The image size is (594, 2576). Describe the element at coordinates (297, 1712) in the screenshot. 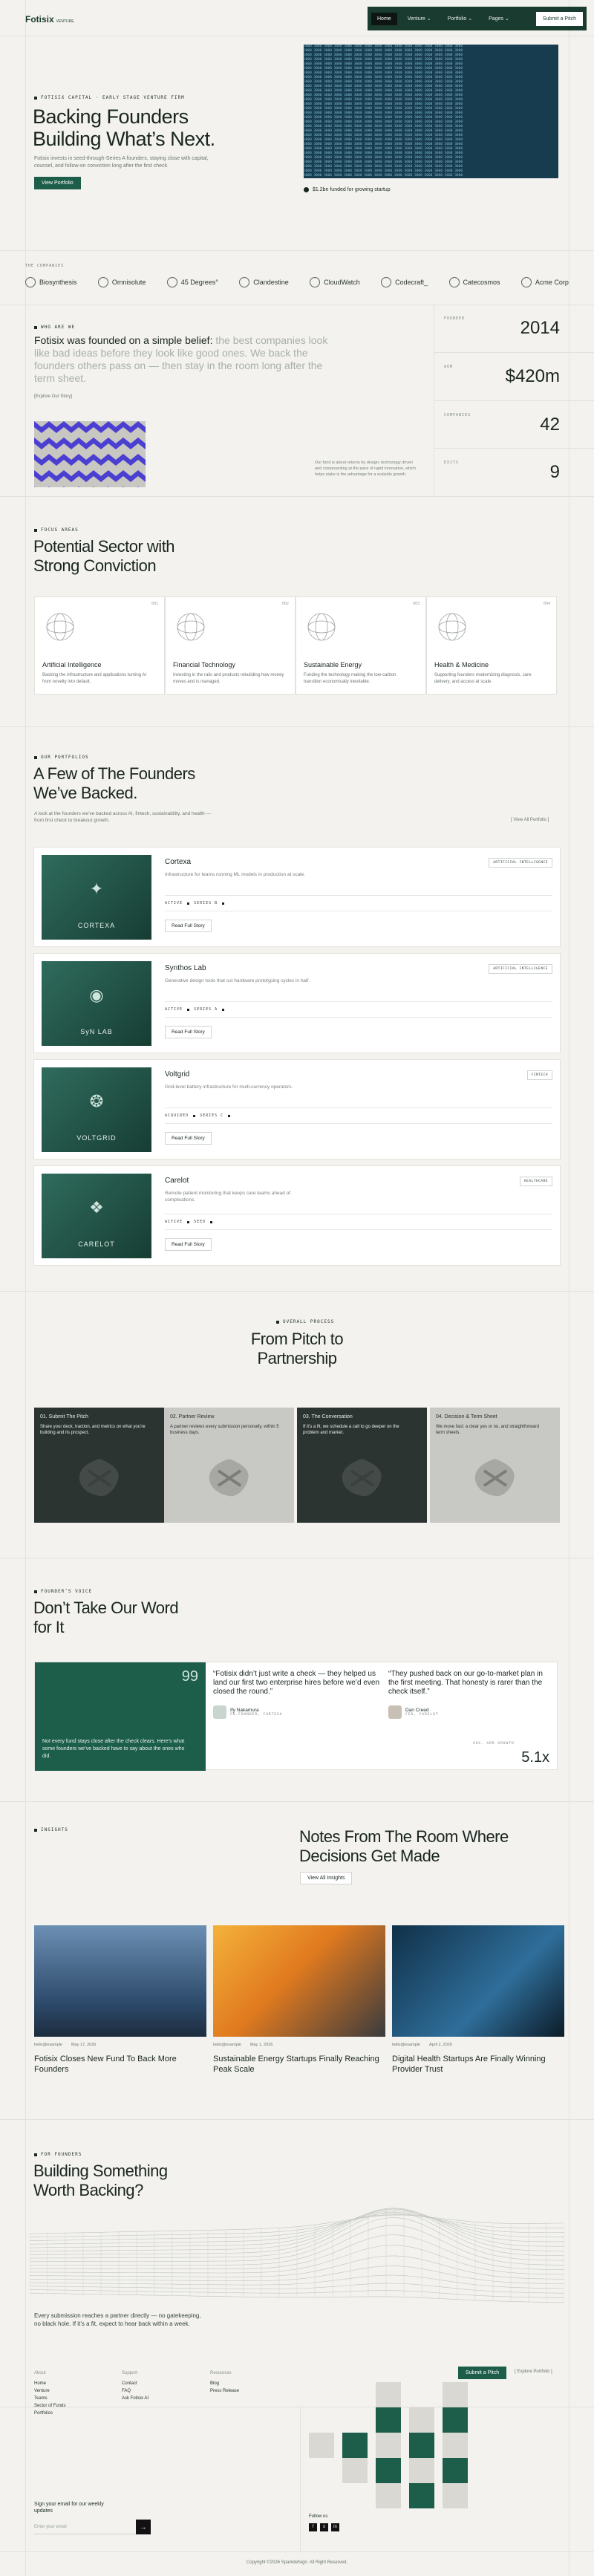

I see `quote-author: Ify Nakamura CO-FOUNDER, CORTEXA` at that location.